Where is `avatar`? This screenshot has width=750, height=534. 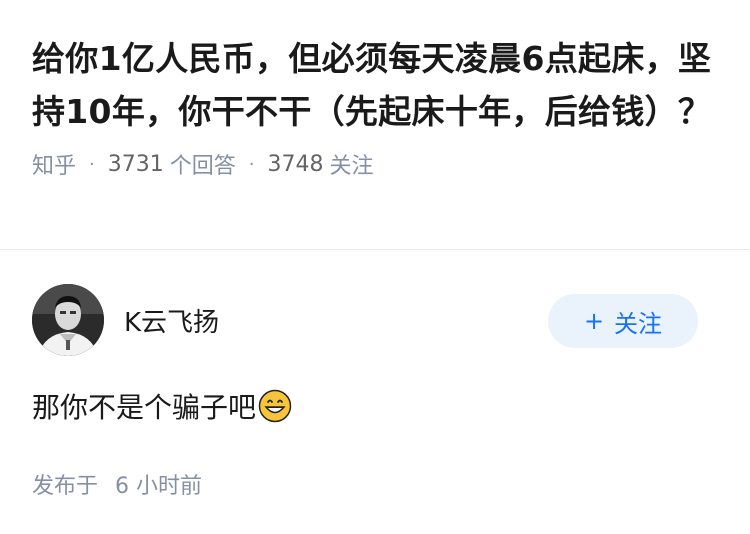 avatar is located at coordinates (68, 320).